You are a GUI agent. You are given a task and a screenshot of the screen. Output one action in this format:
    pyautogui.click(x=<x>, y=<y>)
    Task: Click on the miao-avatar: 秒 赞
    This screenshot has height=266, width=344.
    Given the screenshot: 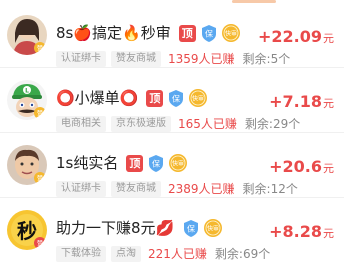 What is the action you would take?
    pyautogui.click(x=27, y=230)
    